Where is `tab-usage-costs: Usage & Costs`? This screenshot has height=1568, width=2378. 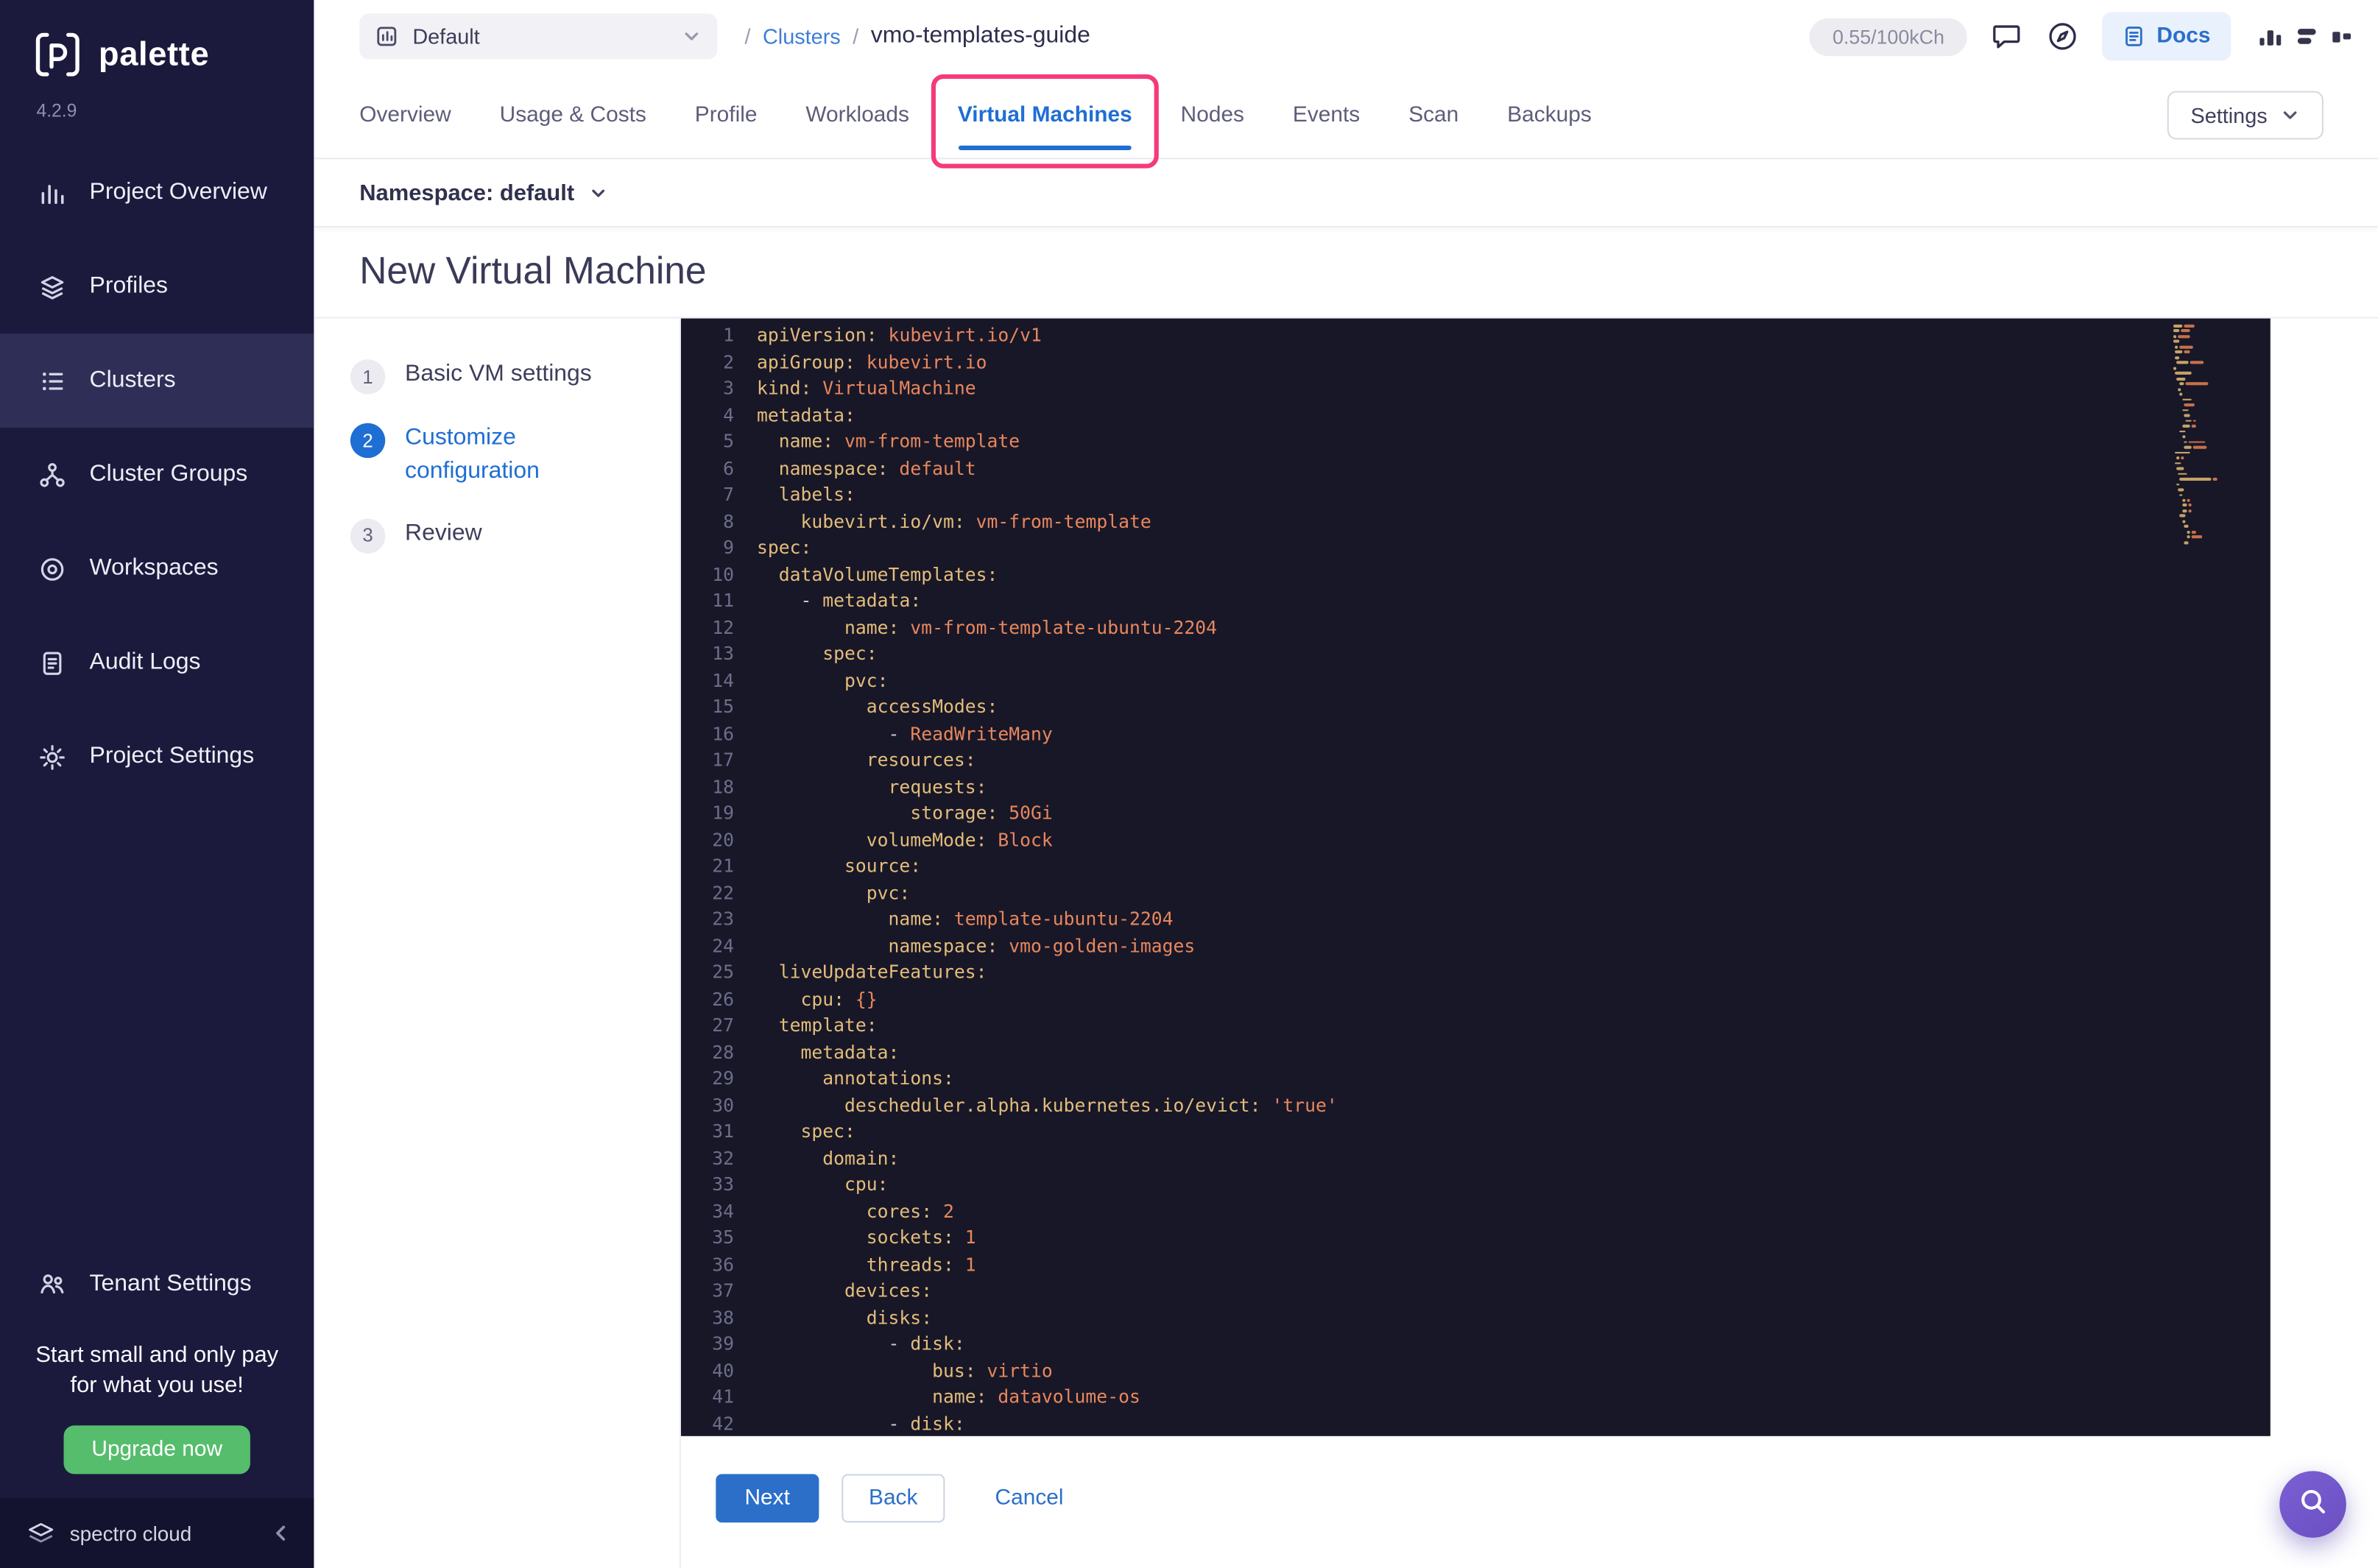
tab-usage-costs: Usage & Costs is located at coordinates (573, 115).